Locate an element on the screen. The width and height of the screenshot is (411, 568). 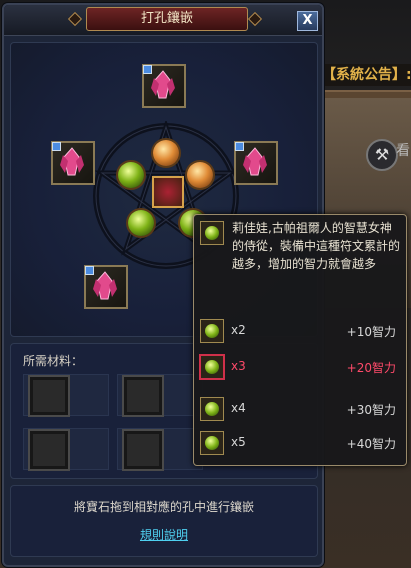
tier-multiplier: x5 is located at coordinates (238, 442).